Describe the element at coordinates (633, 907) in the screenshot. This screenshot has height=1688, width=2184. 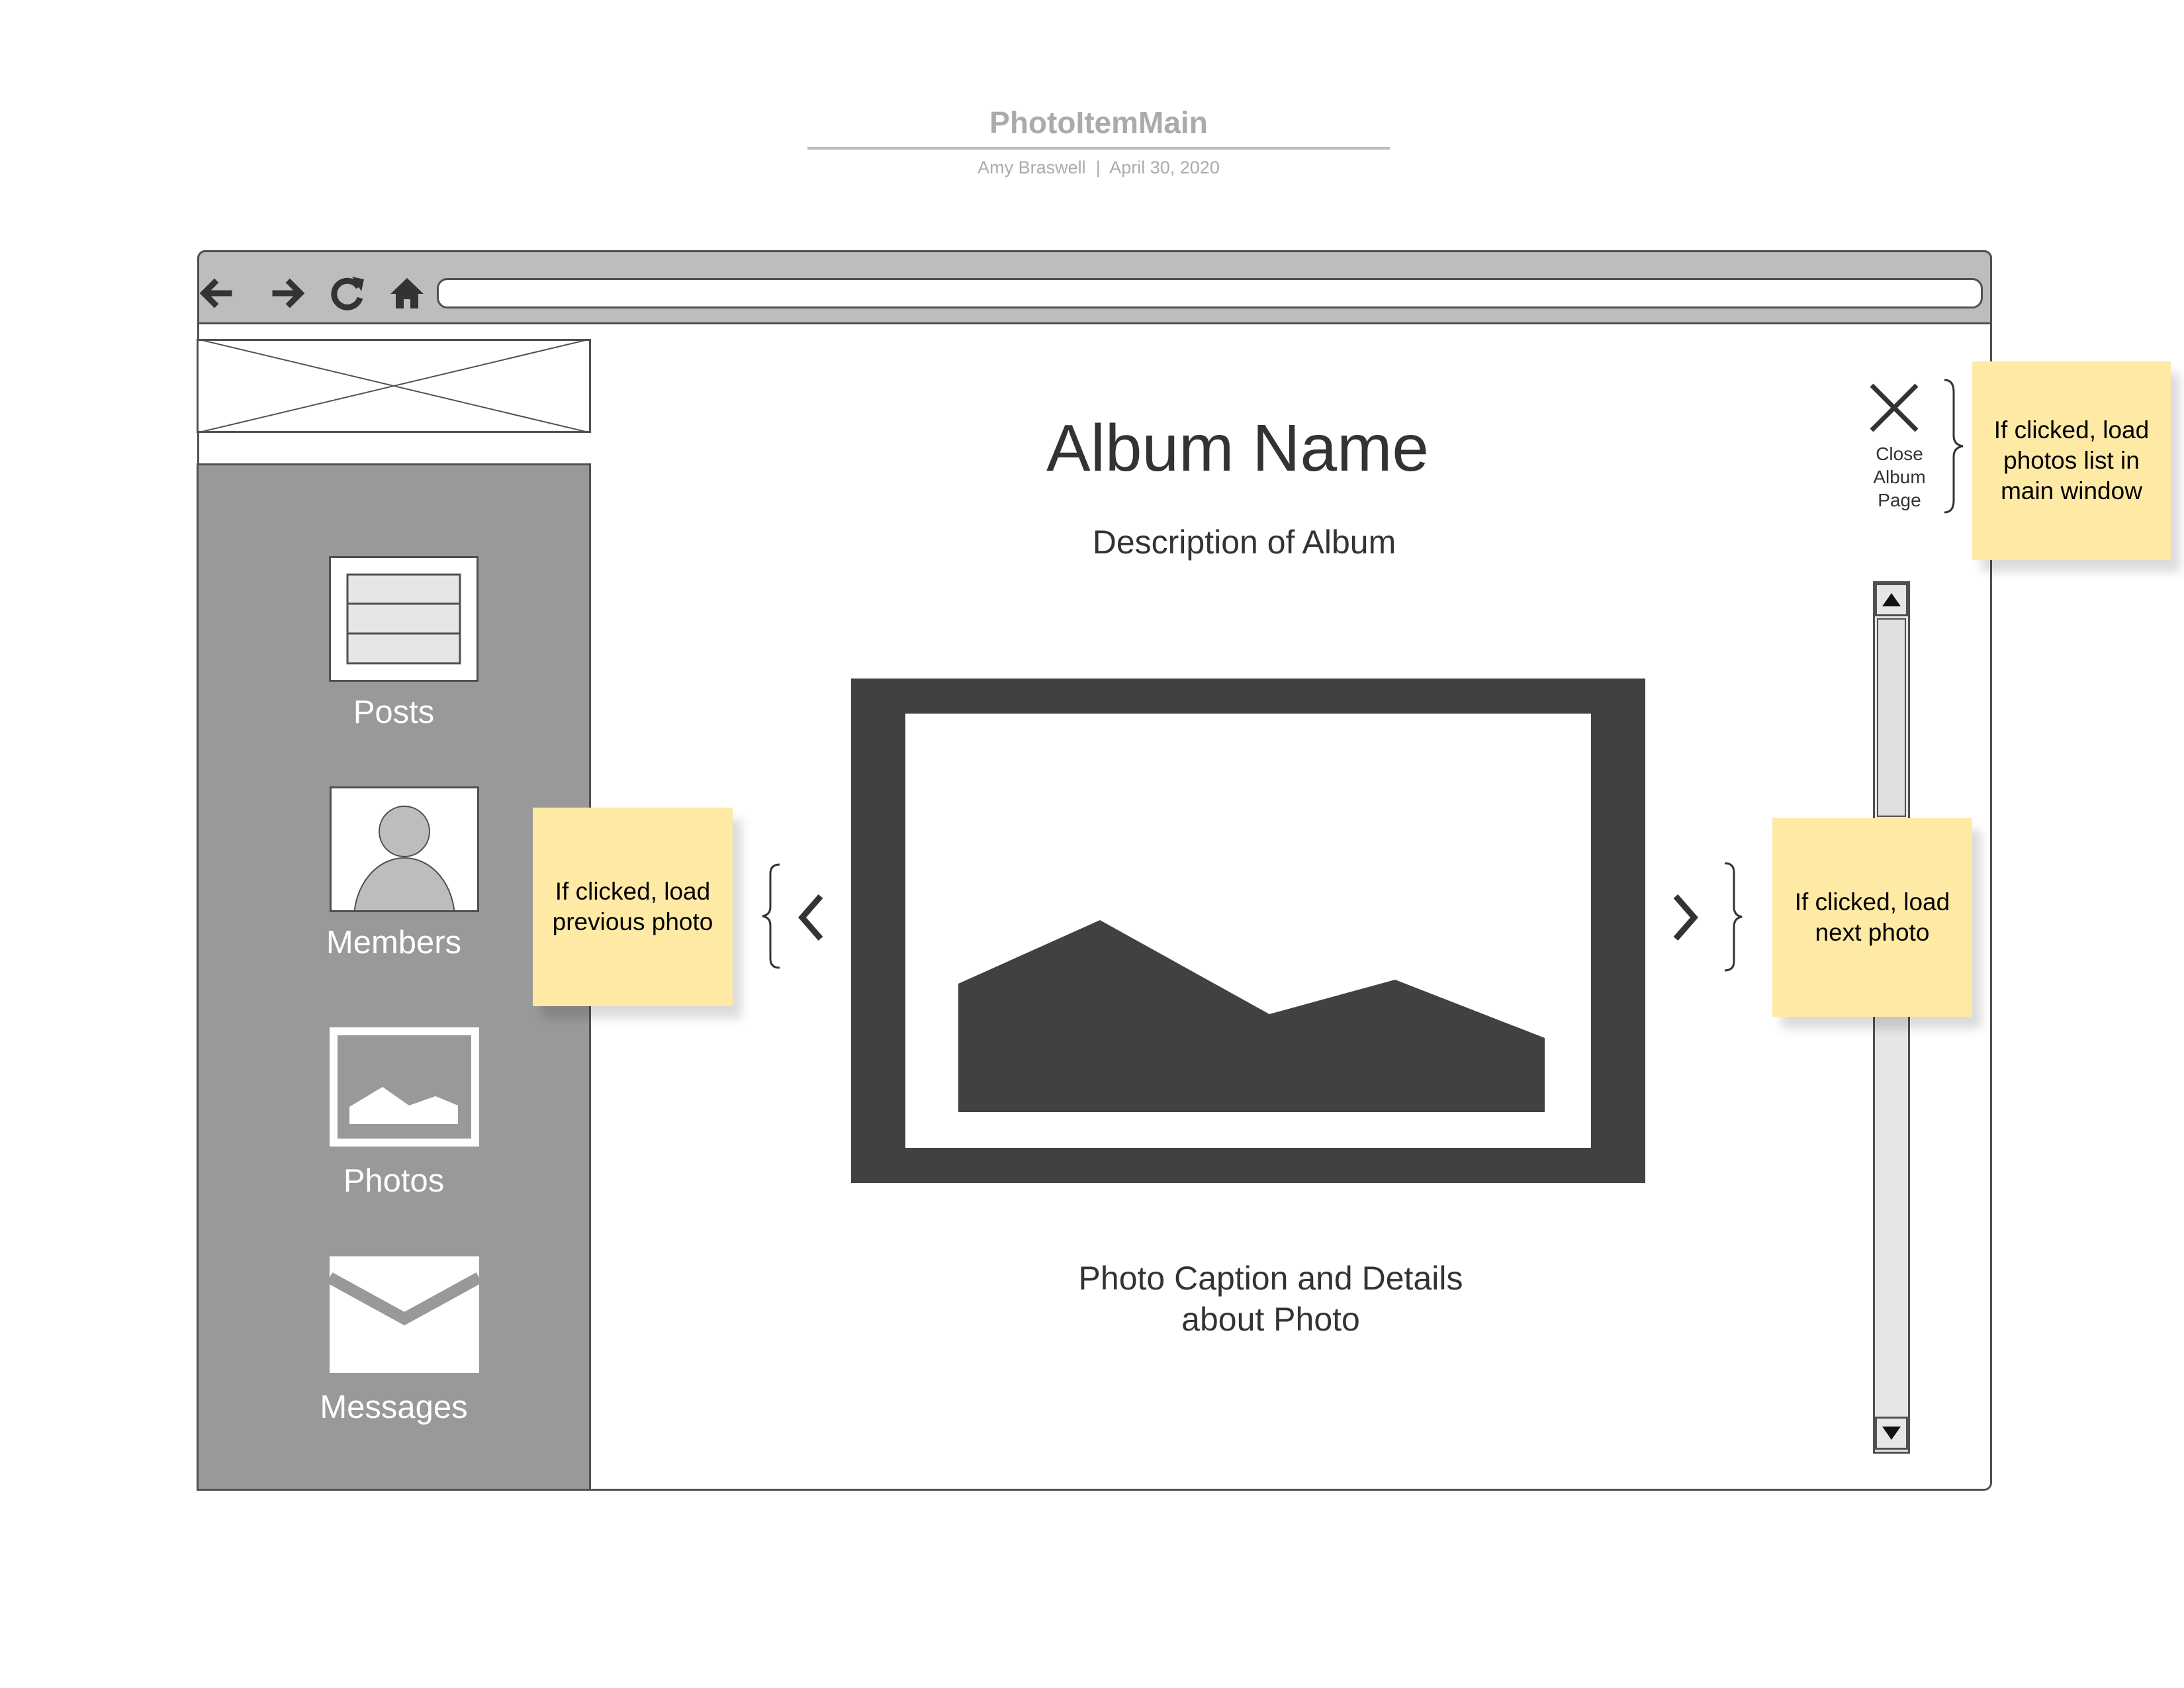
I see `sticky-note-previous: If clicked, load previous photo` at that location.